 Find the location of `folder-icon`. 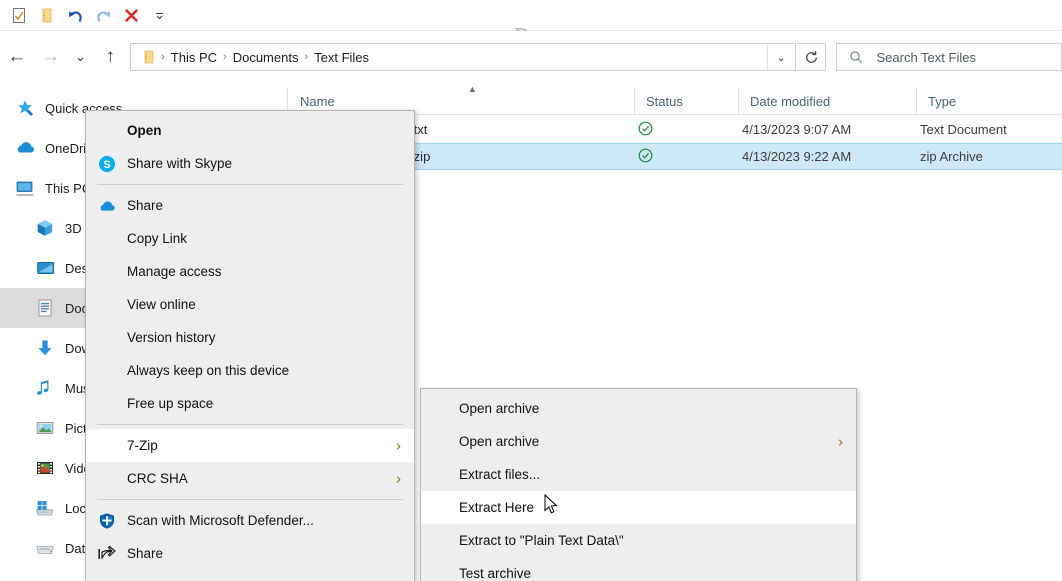

folder-icon is located at coordinates (149, 57).